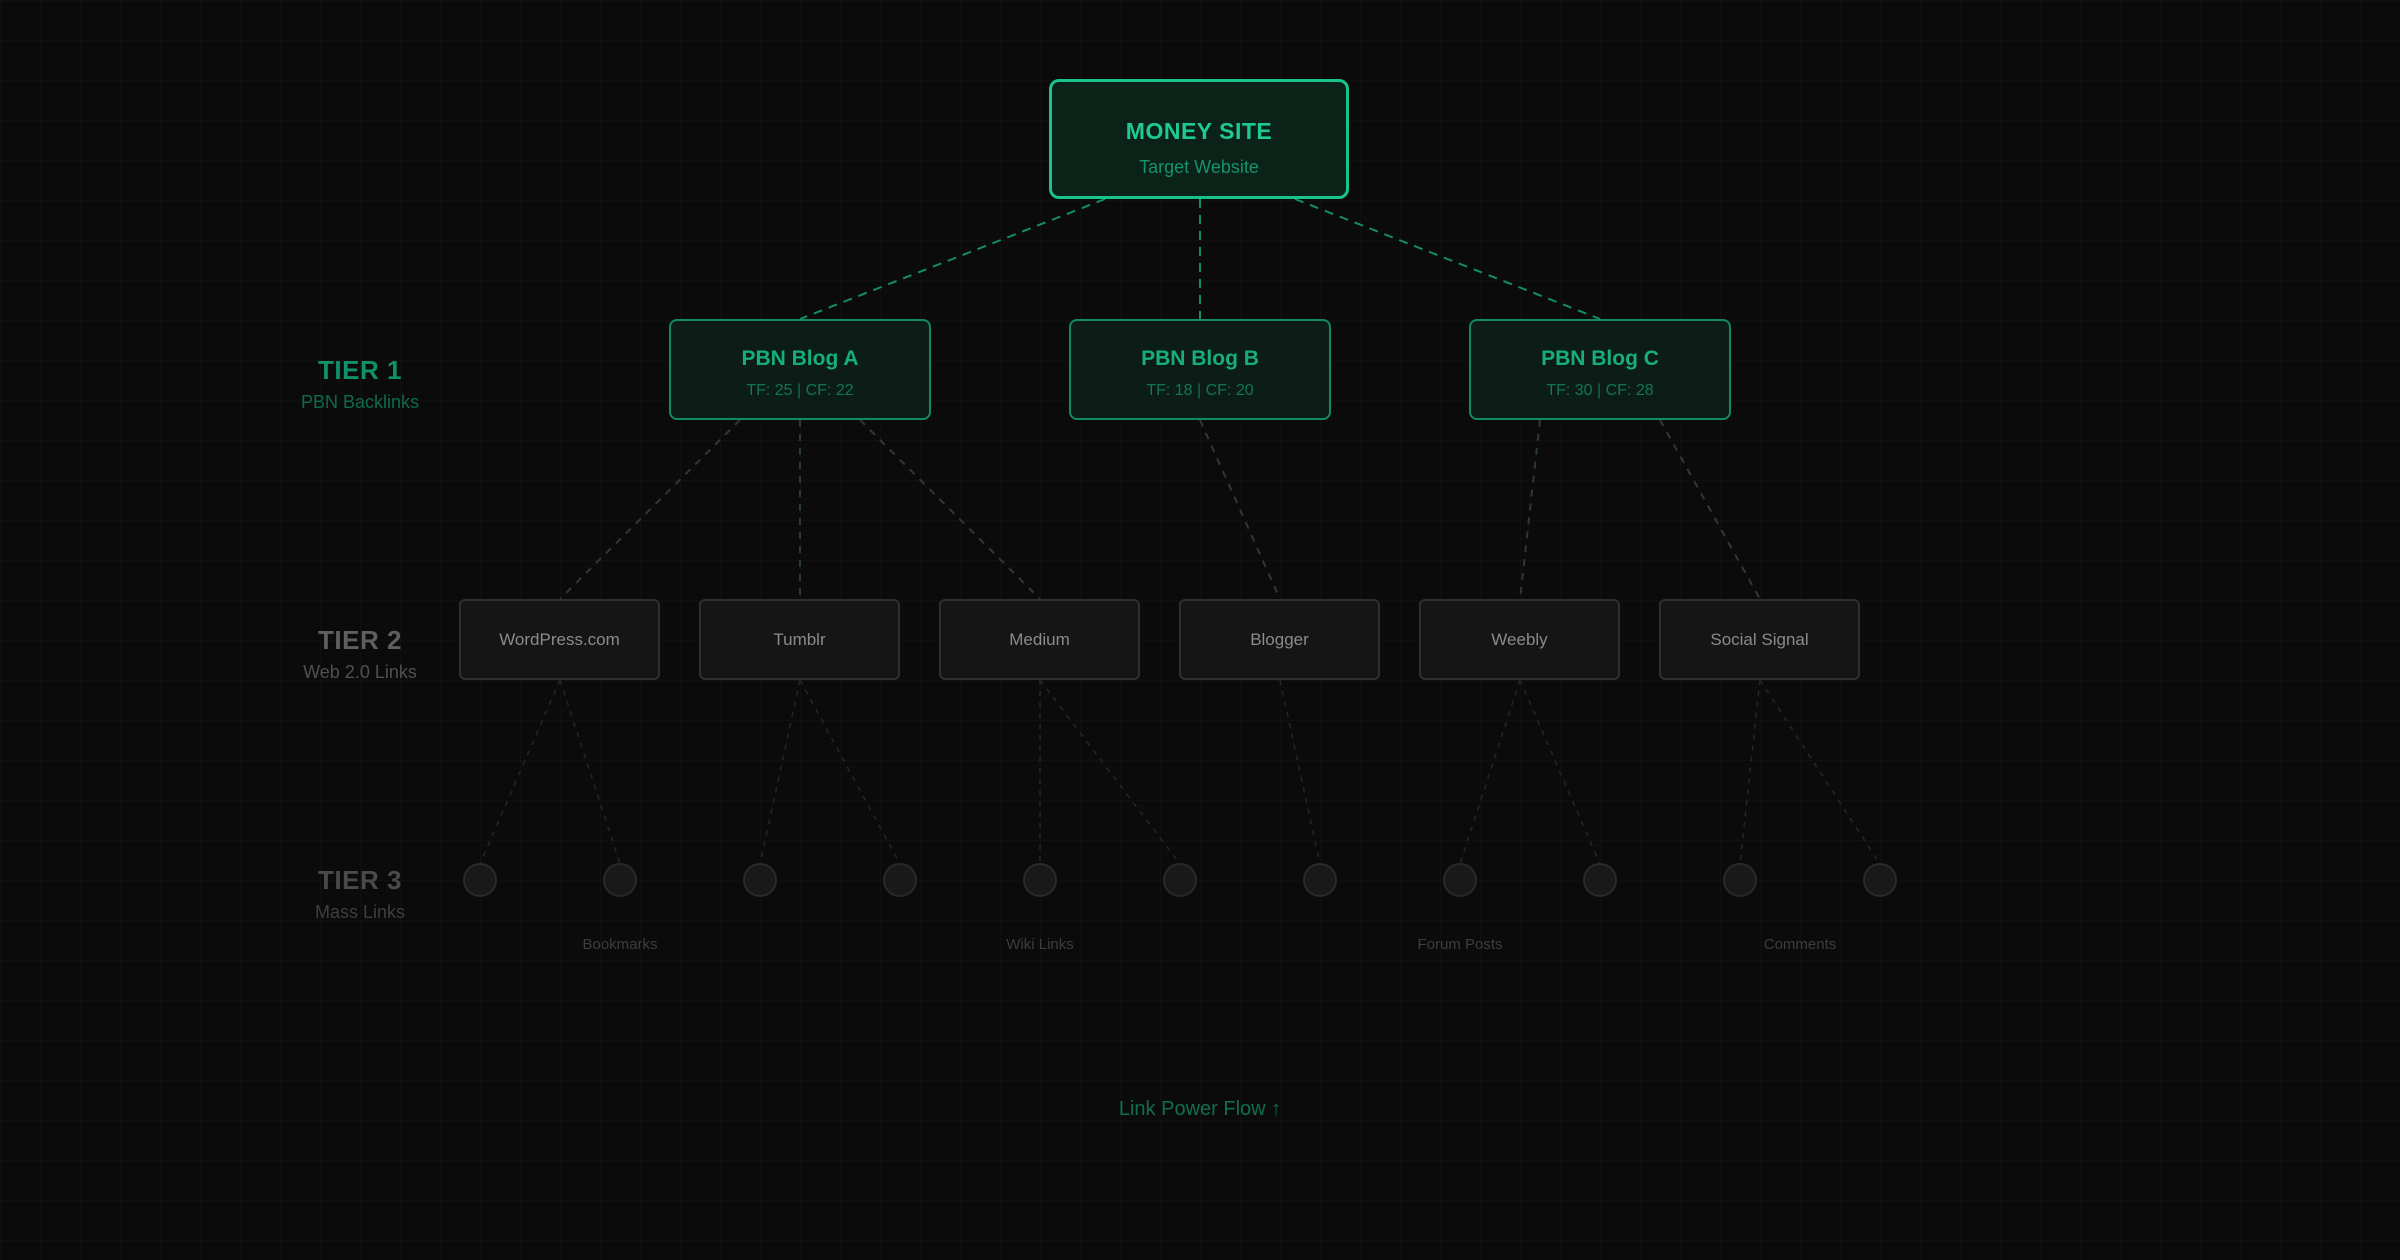  I want to click on link-pbn-c-to-weebly, so click(1530, 509).